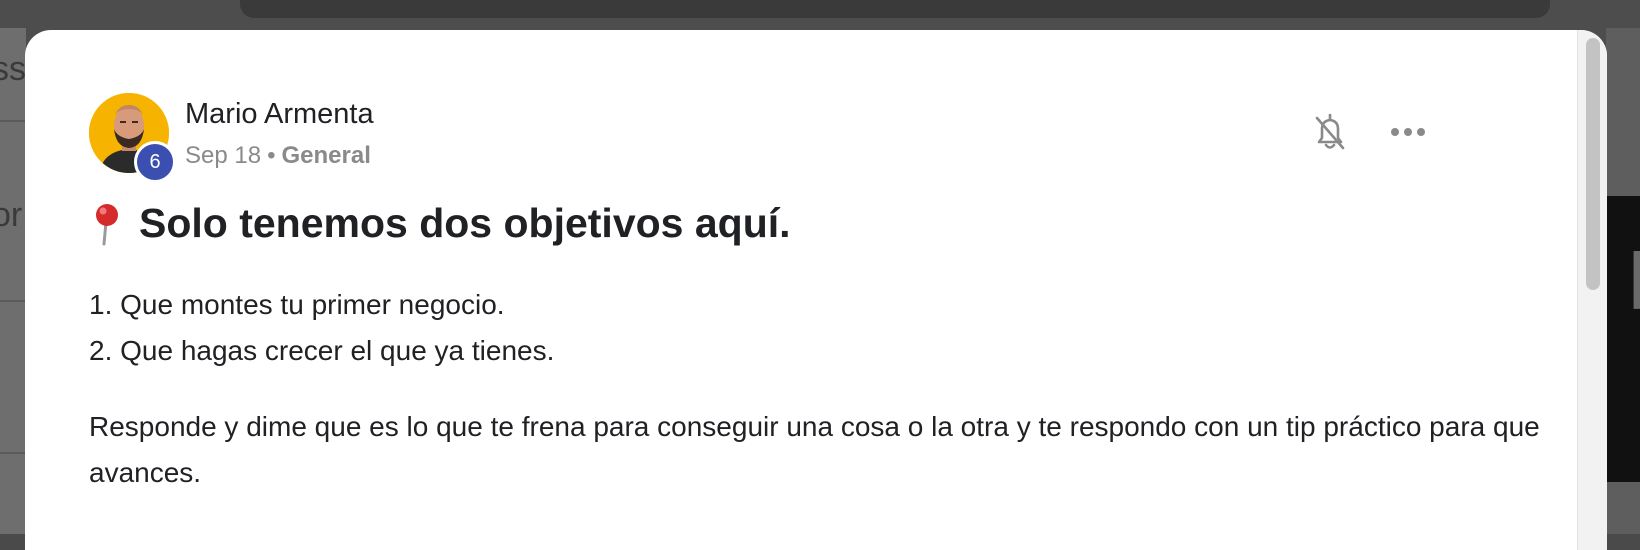 This screenshot has height=550, width=1640. I want to click on pushpin-icon, so click(107, 224).